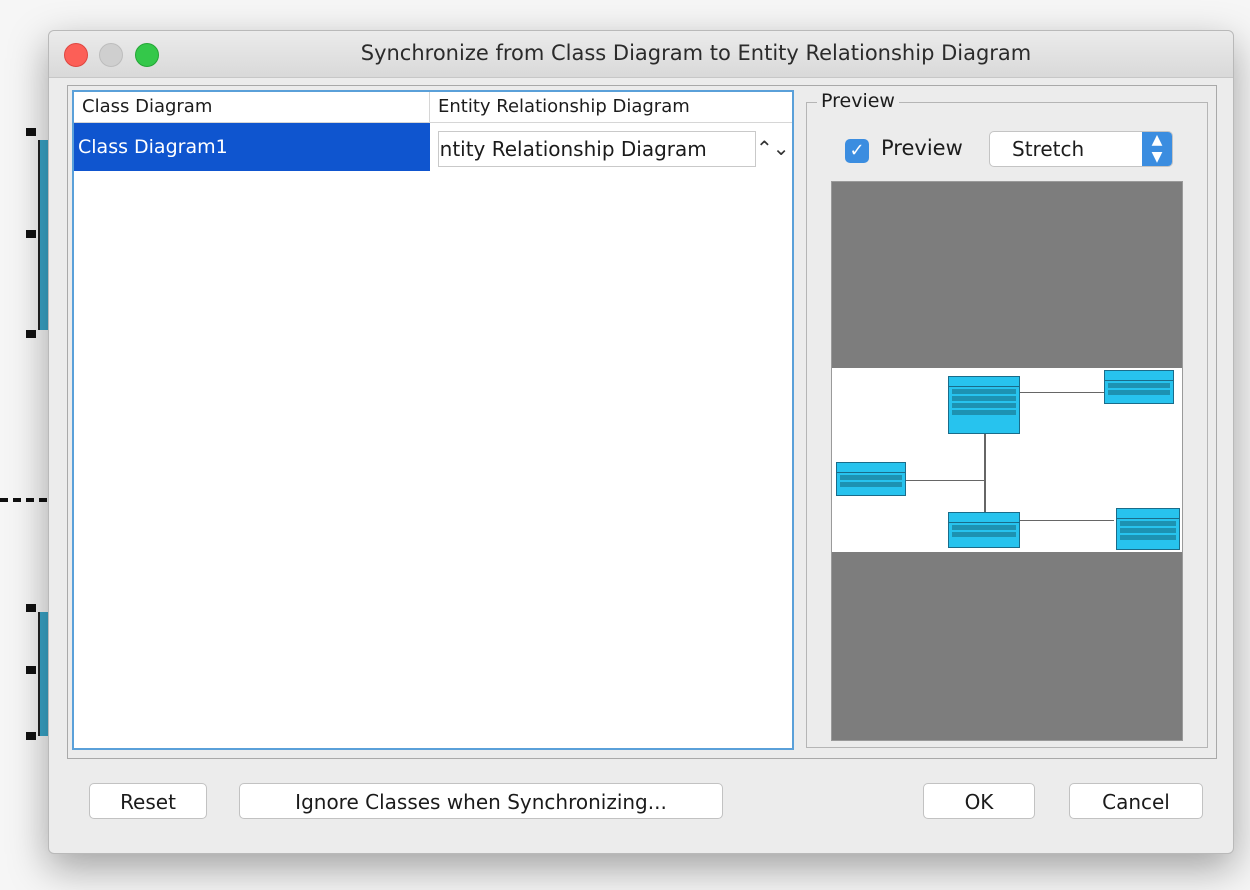 This screenshot has height=890, width=1250. What do you see at coordinates (922, 148) in the screenshot?
I see `preview-checkbox-label: Preview` at bounding box center [922, 148].